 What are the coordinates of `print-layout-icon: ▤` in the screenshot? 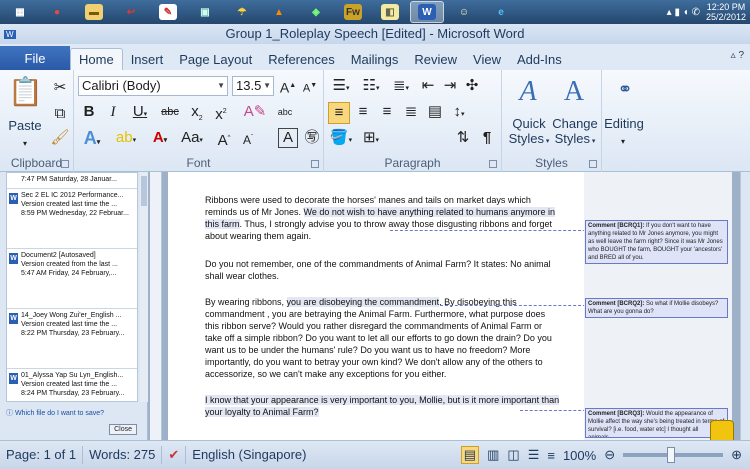 It's located at (470, 455).